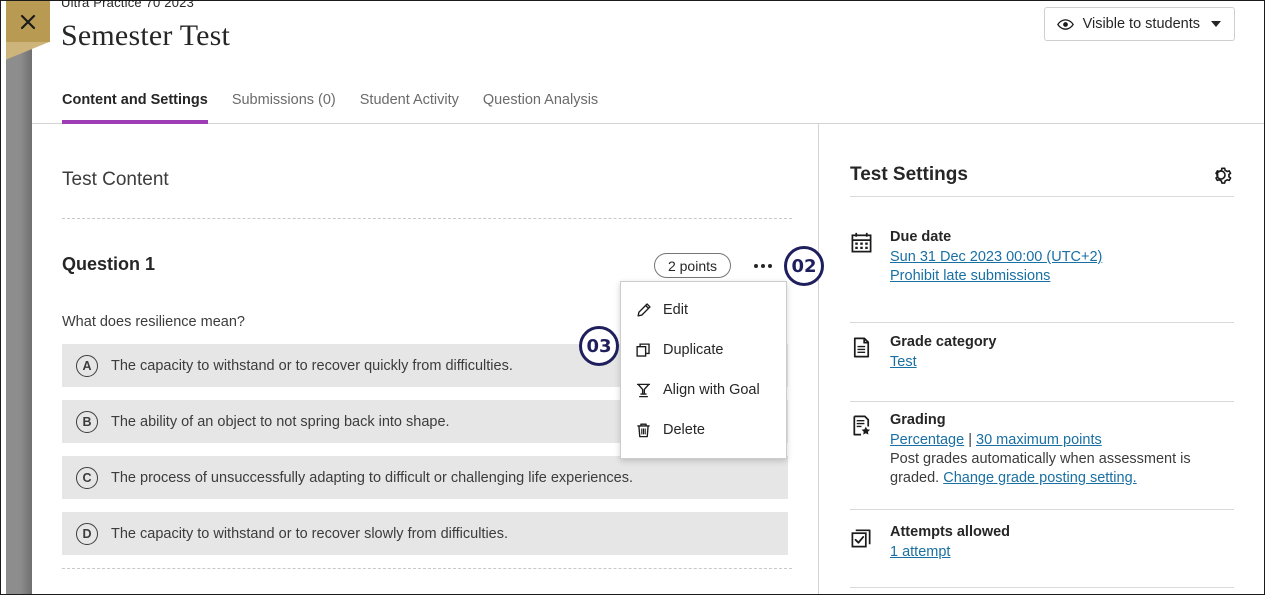  I want to click on points-badge: 2 points, so click(692, 265).